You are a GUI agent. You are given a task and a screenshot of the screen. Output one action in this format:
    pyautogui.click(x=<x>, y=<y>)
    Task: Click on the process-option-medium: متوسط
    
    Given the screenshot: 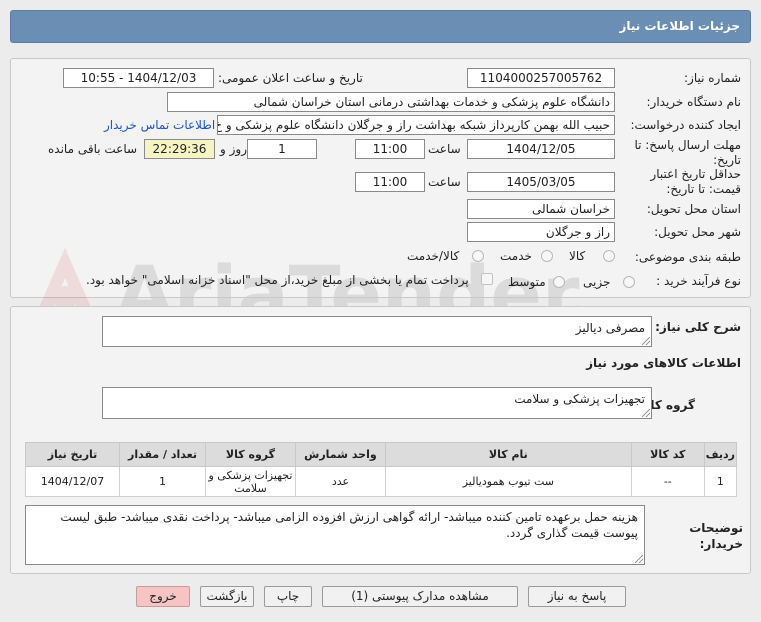 What is the action you would take?
    pyautogui.click(x=527, y=282)
    